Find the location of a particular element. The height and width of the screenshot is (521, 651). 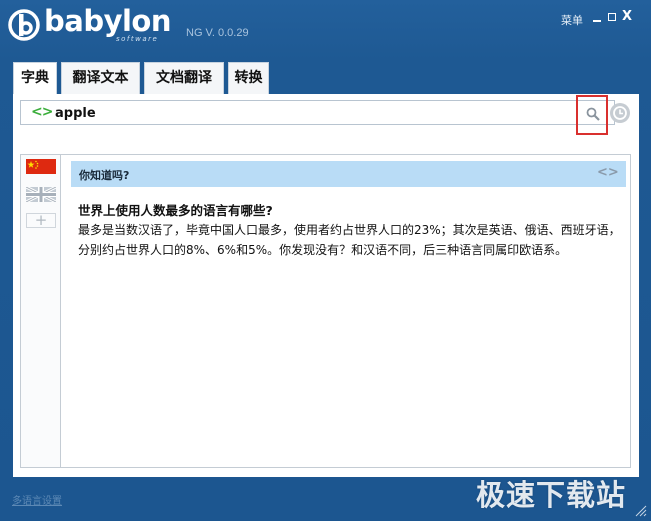

search-icon is located at coordinates (593, 114).